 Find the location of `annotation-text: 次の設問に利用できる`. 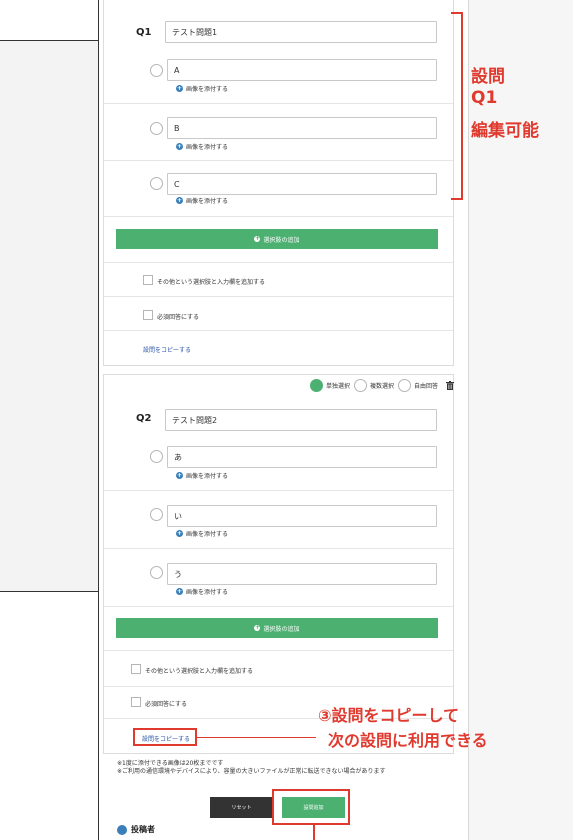

annotation-text: 次の設問に利用できる is located at coordinates (408, 740).